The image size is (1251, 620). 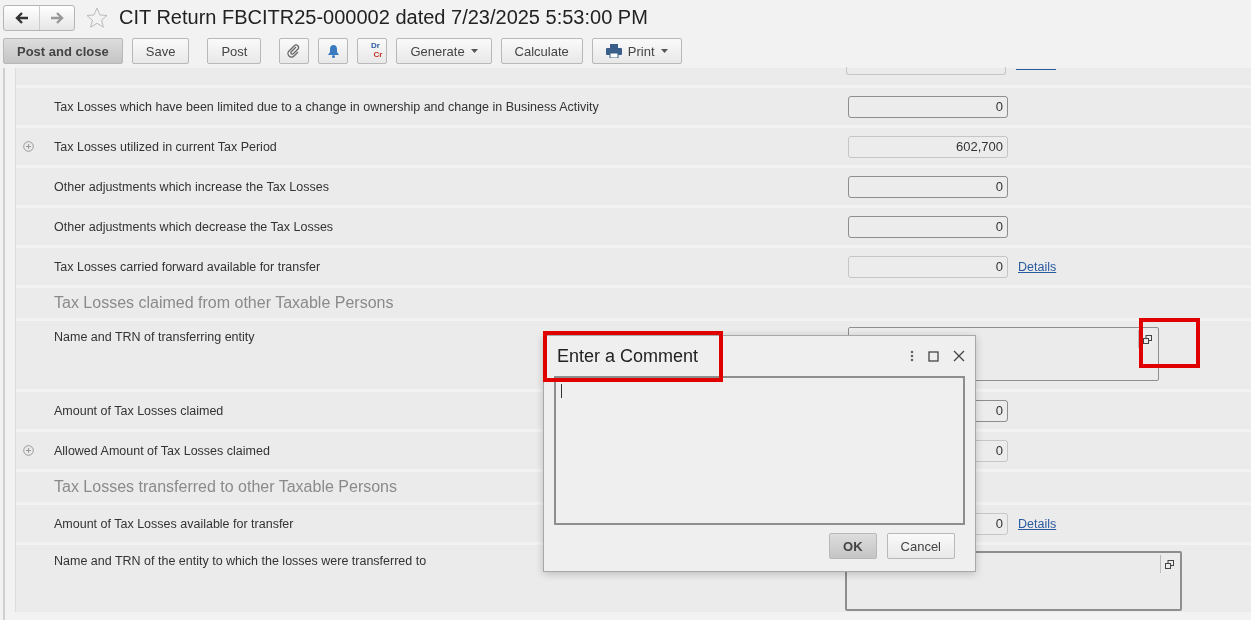 I want to click on input-field, so click(x=926, y=70).